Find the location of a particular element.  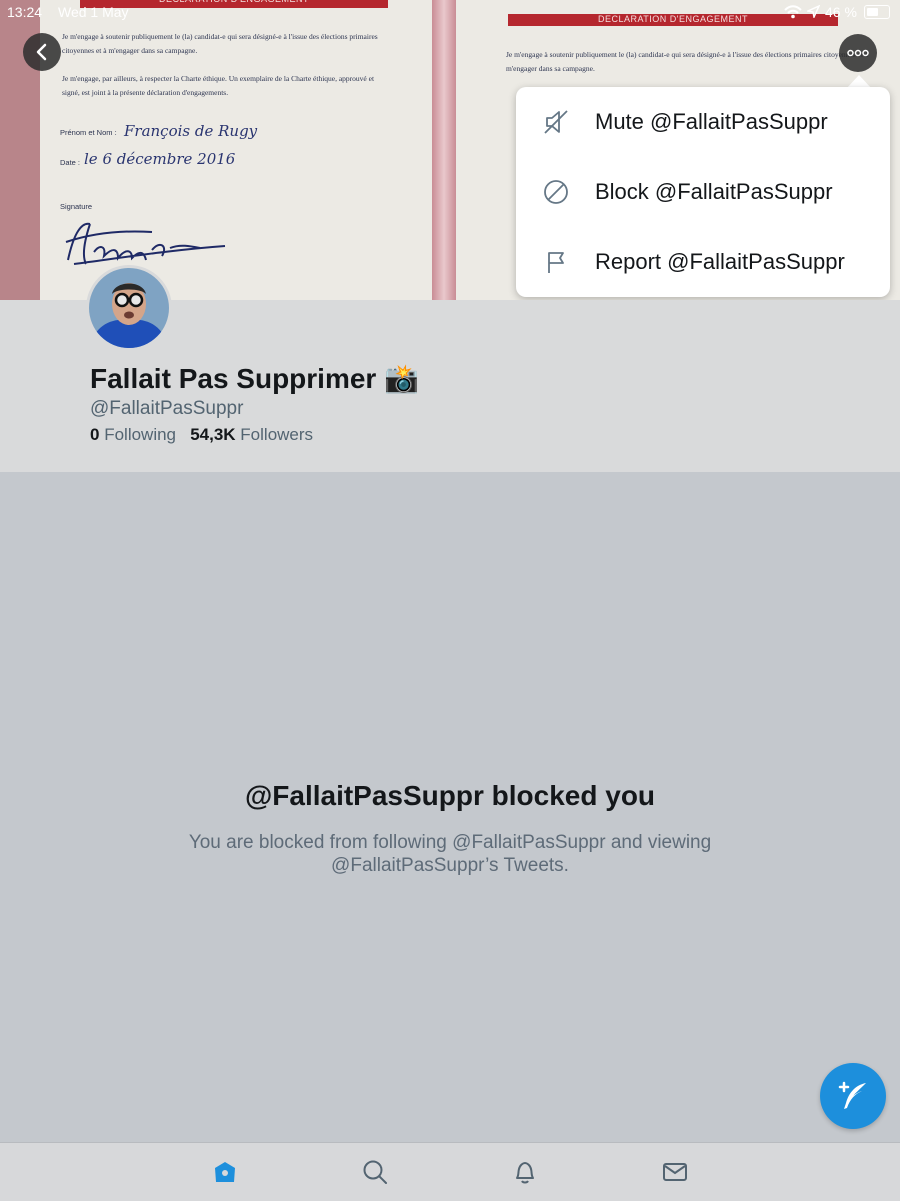

menu-item-block: Block @FallaitPasSuppr is located at coordinates (703, 192).